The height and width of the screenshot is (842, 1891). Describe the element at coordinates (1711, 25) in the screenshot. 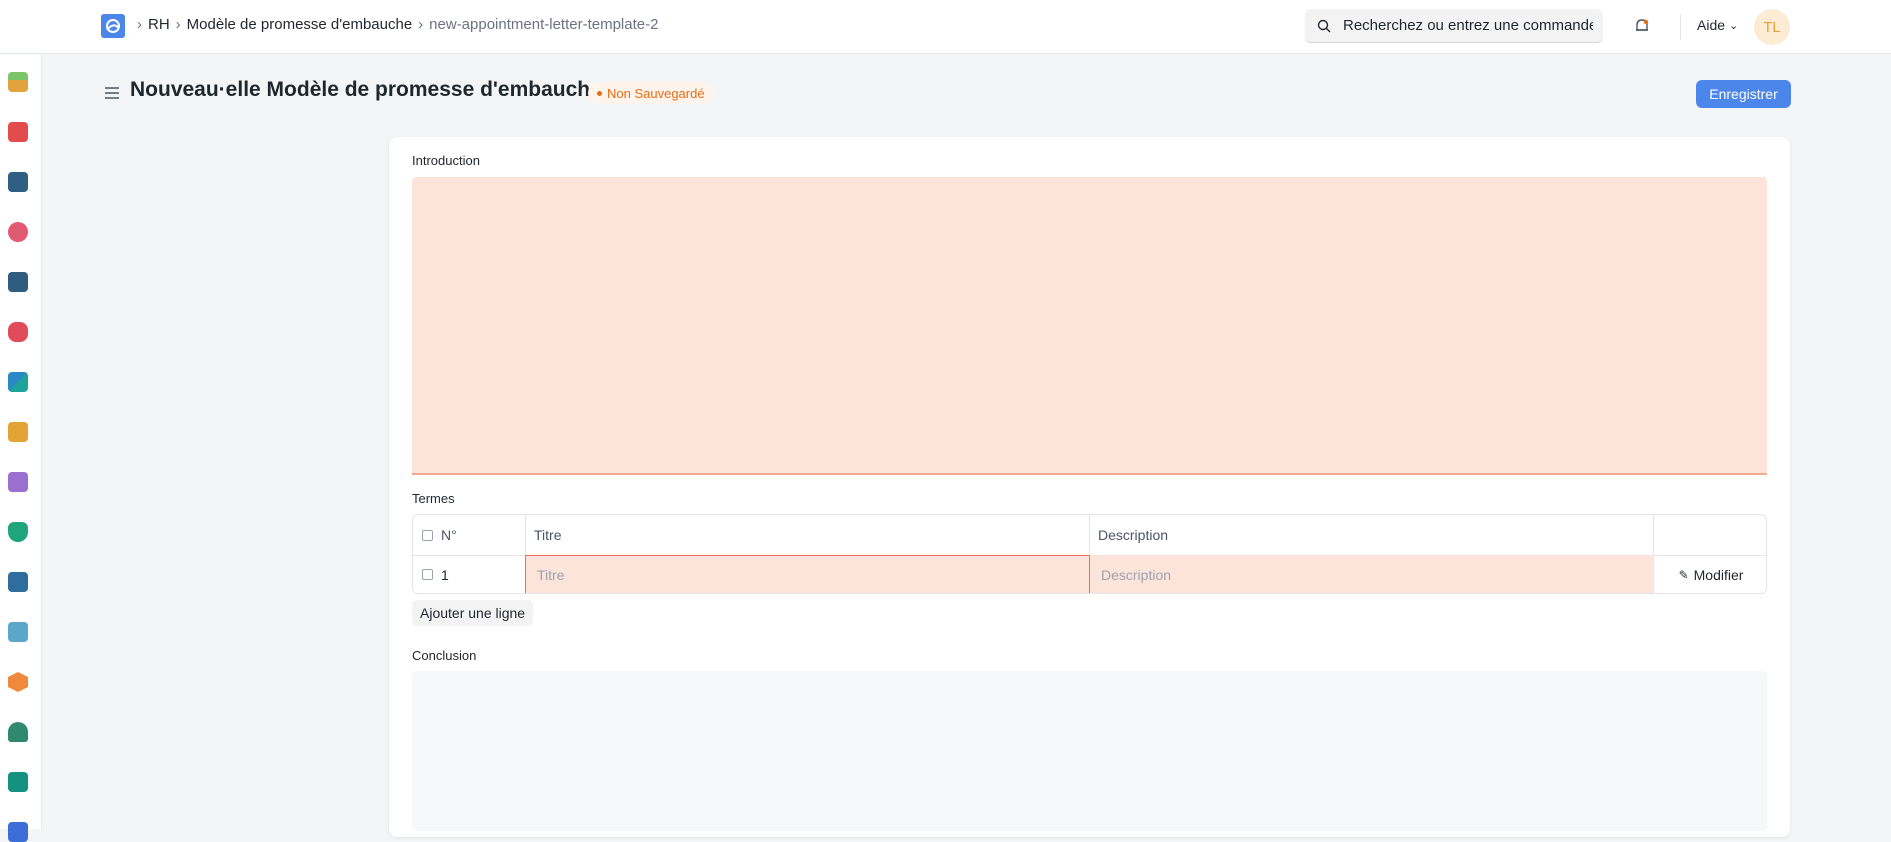

I see `help-label: Aide` at that location.